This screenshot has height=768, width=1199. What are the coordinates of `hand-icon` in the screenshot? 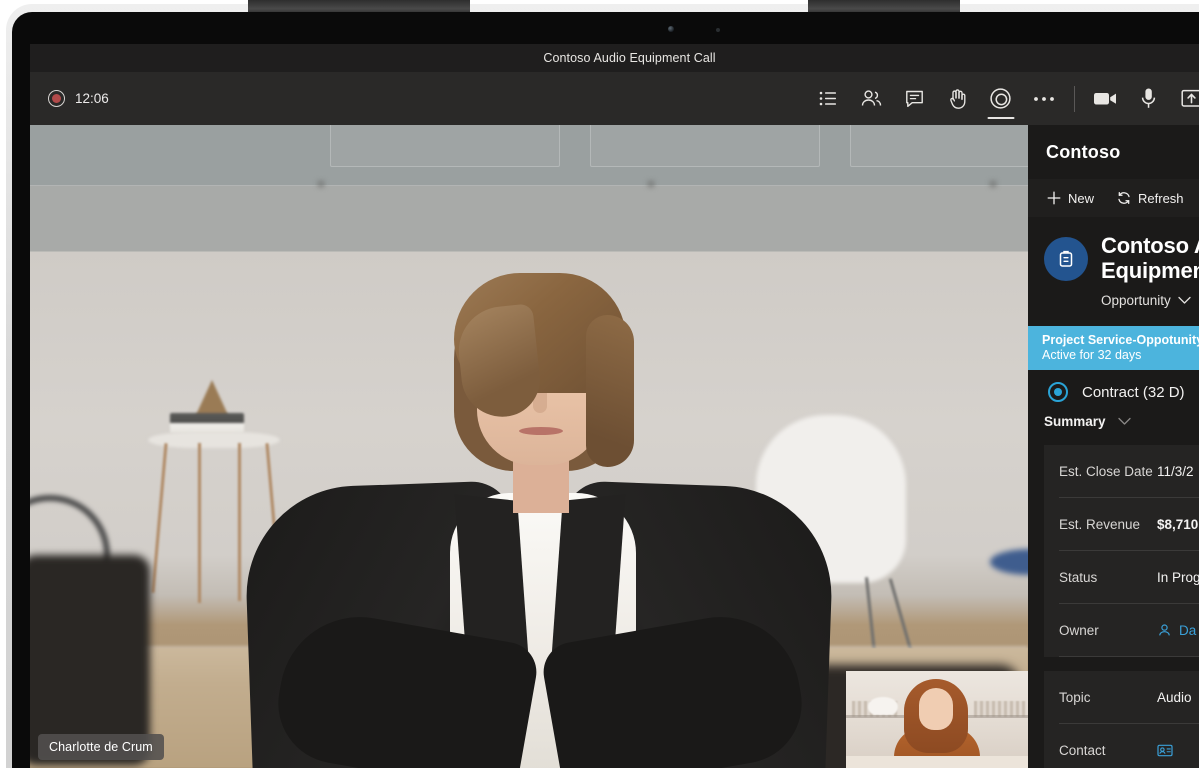 It's located at (958, 98).